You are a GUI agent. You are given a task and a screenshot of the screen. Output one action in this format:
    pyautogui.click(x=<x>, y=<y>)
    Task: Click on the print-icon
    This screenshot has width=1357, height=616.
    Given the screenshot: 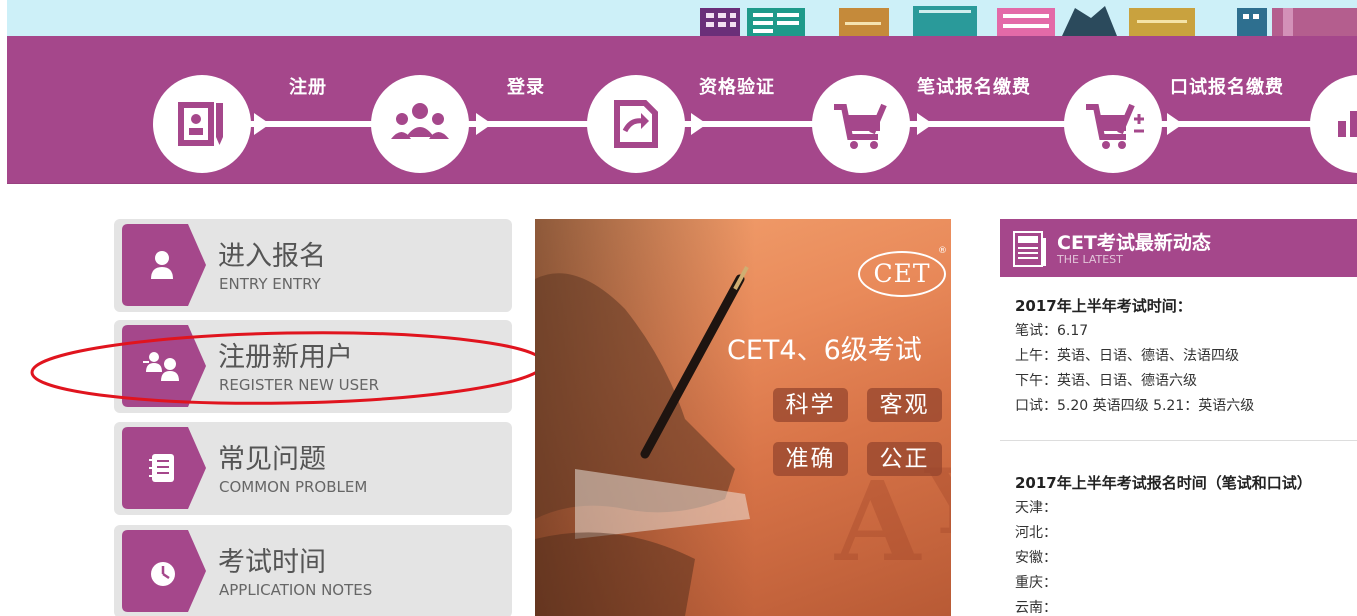 What is the action you would take?
    pyautogui.click(x=1347, y=124)
    